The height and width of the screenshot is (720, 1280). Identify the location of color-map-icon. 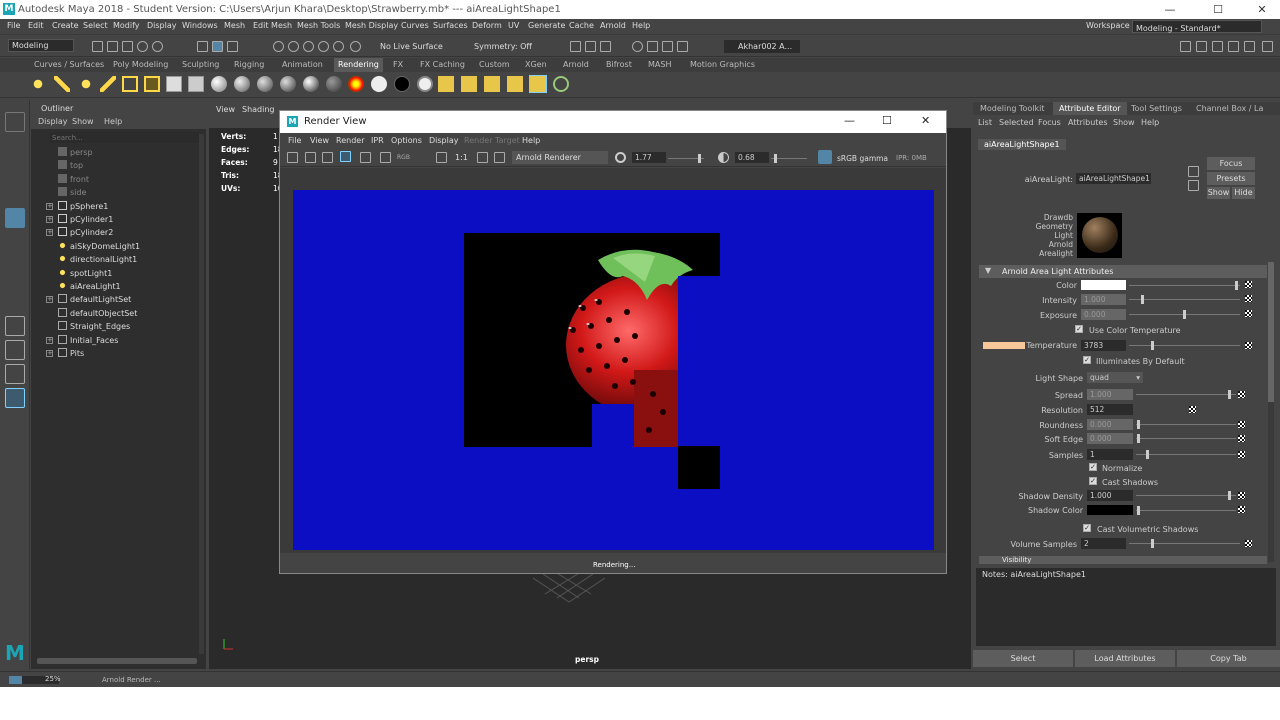
(1248, 284).